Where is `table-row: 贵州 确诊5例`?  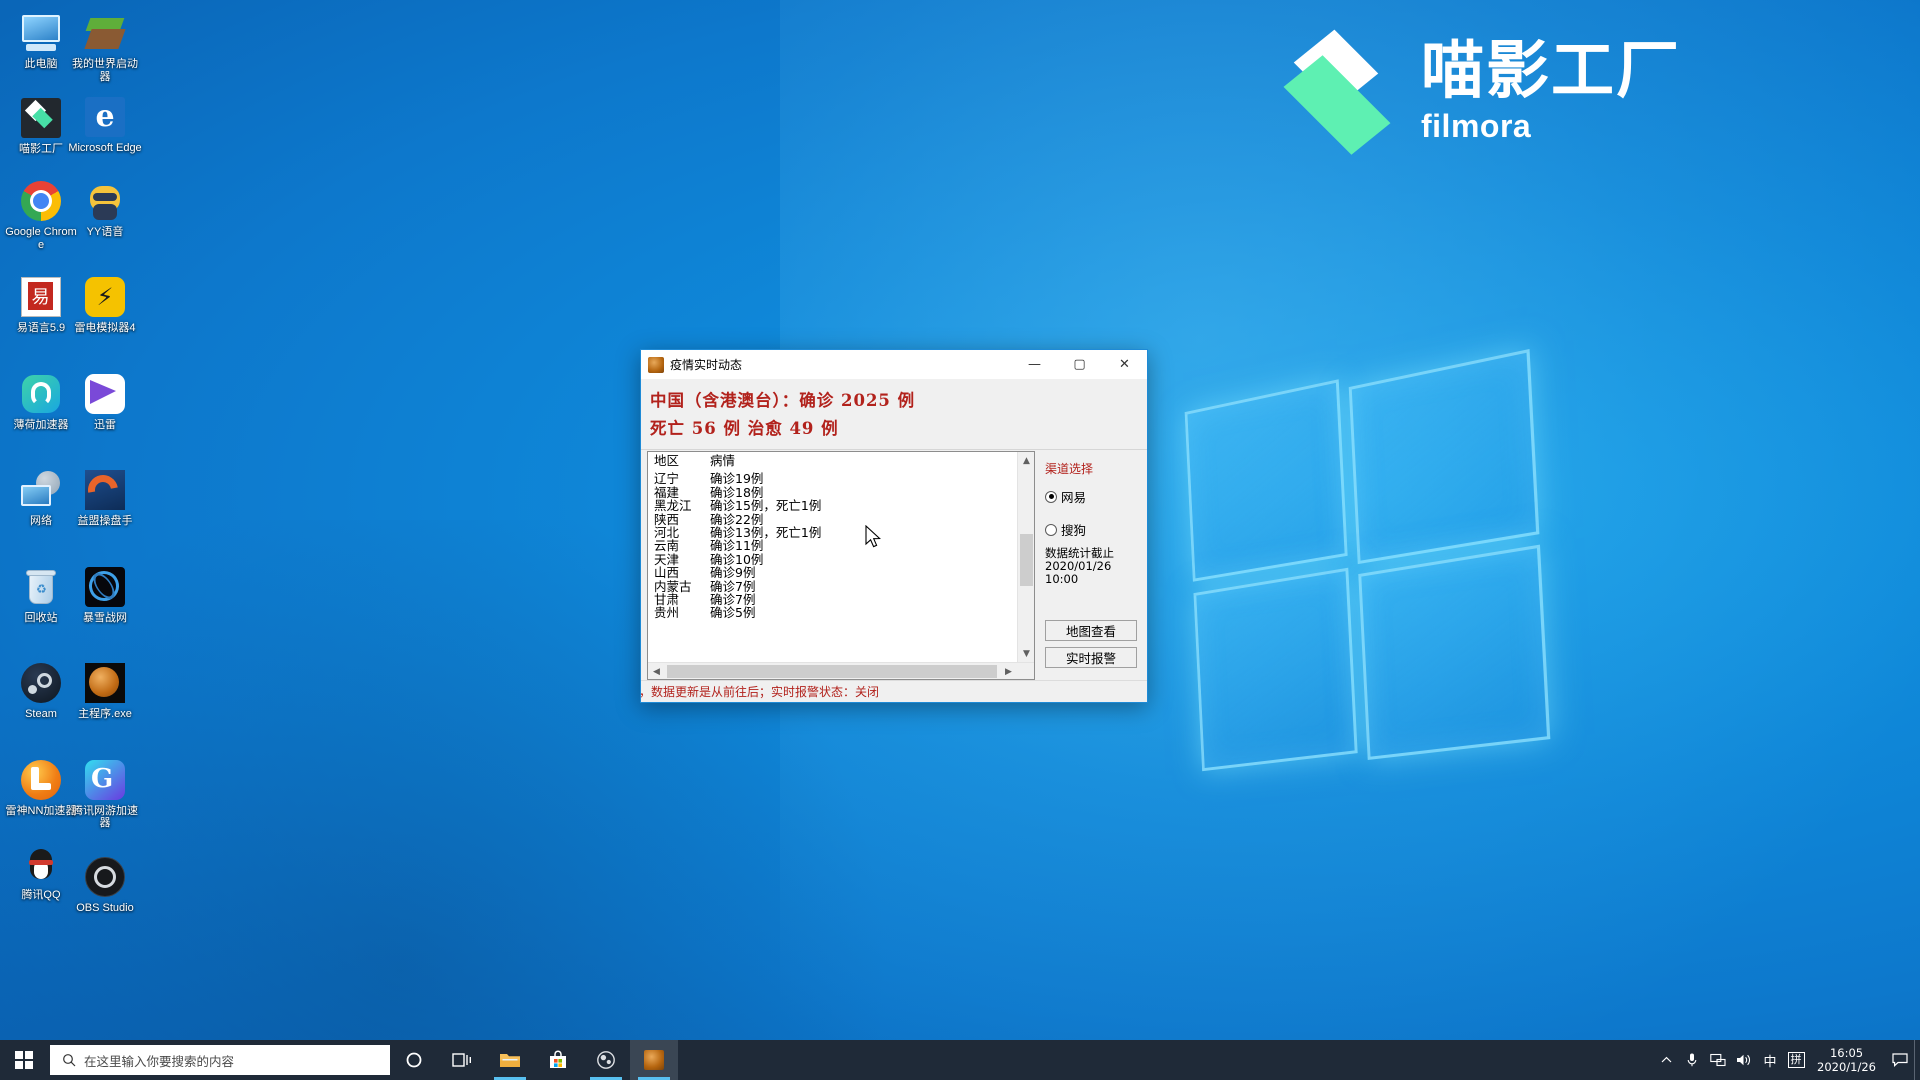
table-row: 贵州 确诊5例 is located at coordinates (841, 613).